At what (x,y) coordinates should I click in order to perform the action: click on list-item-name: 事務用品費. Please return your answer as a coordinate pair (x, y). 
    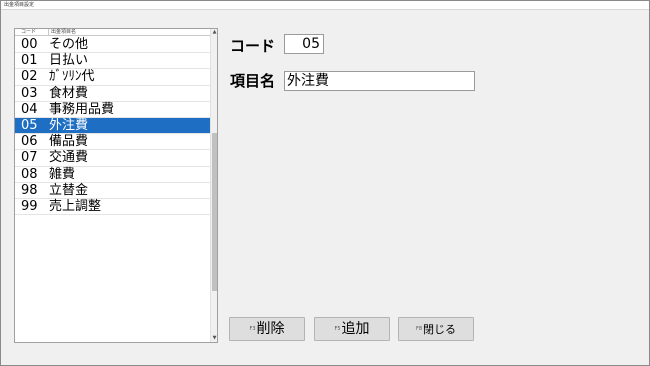
    Looking at the image, I should click on (82, 109).